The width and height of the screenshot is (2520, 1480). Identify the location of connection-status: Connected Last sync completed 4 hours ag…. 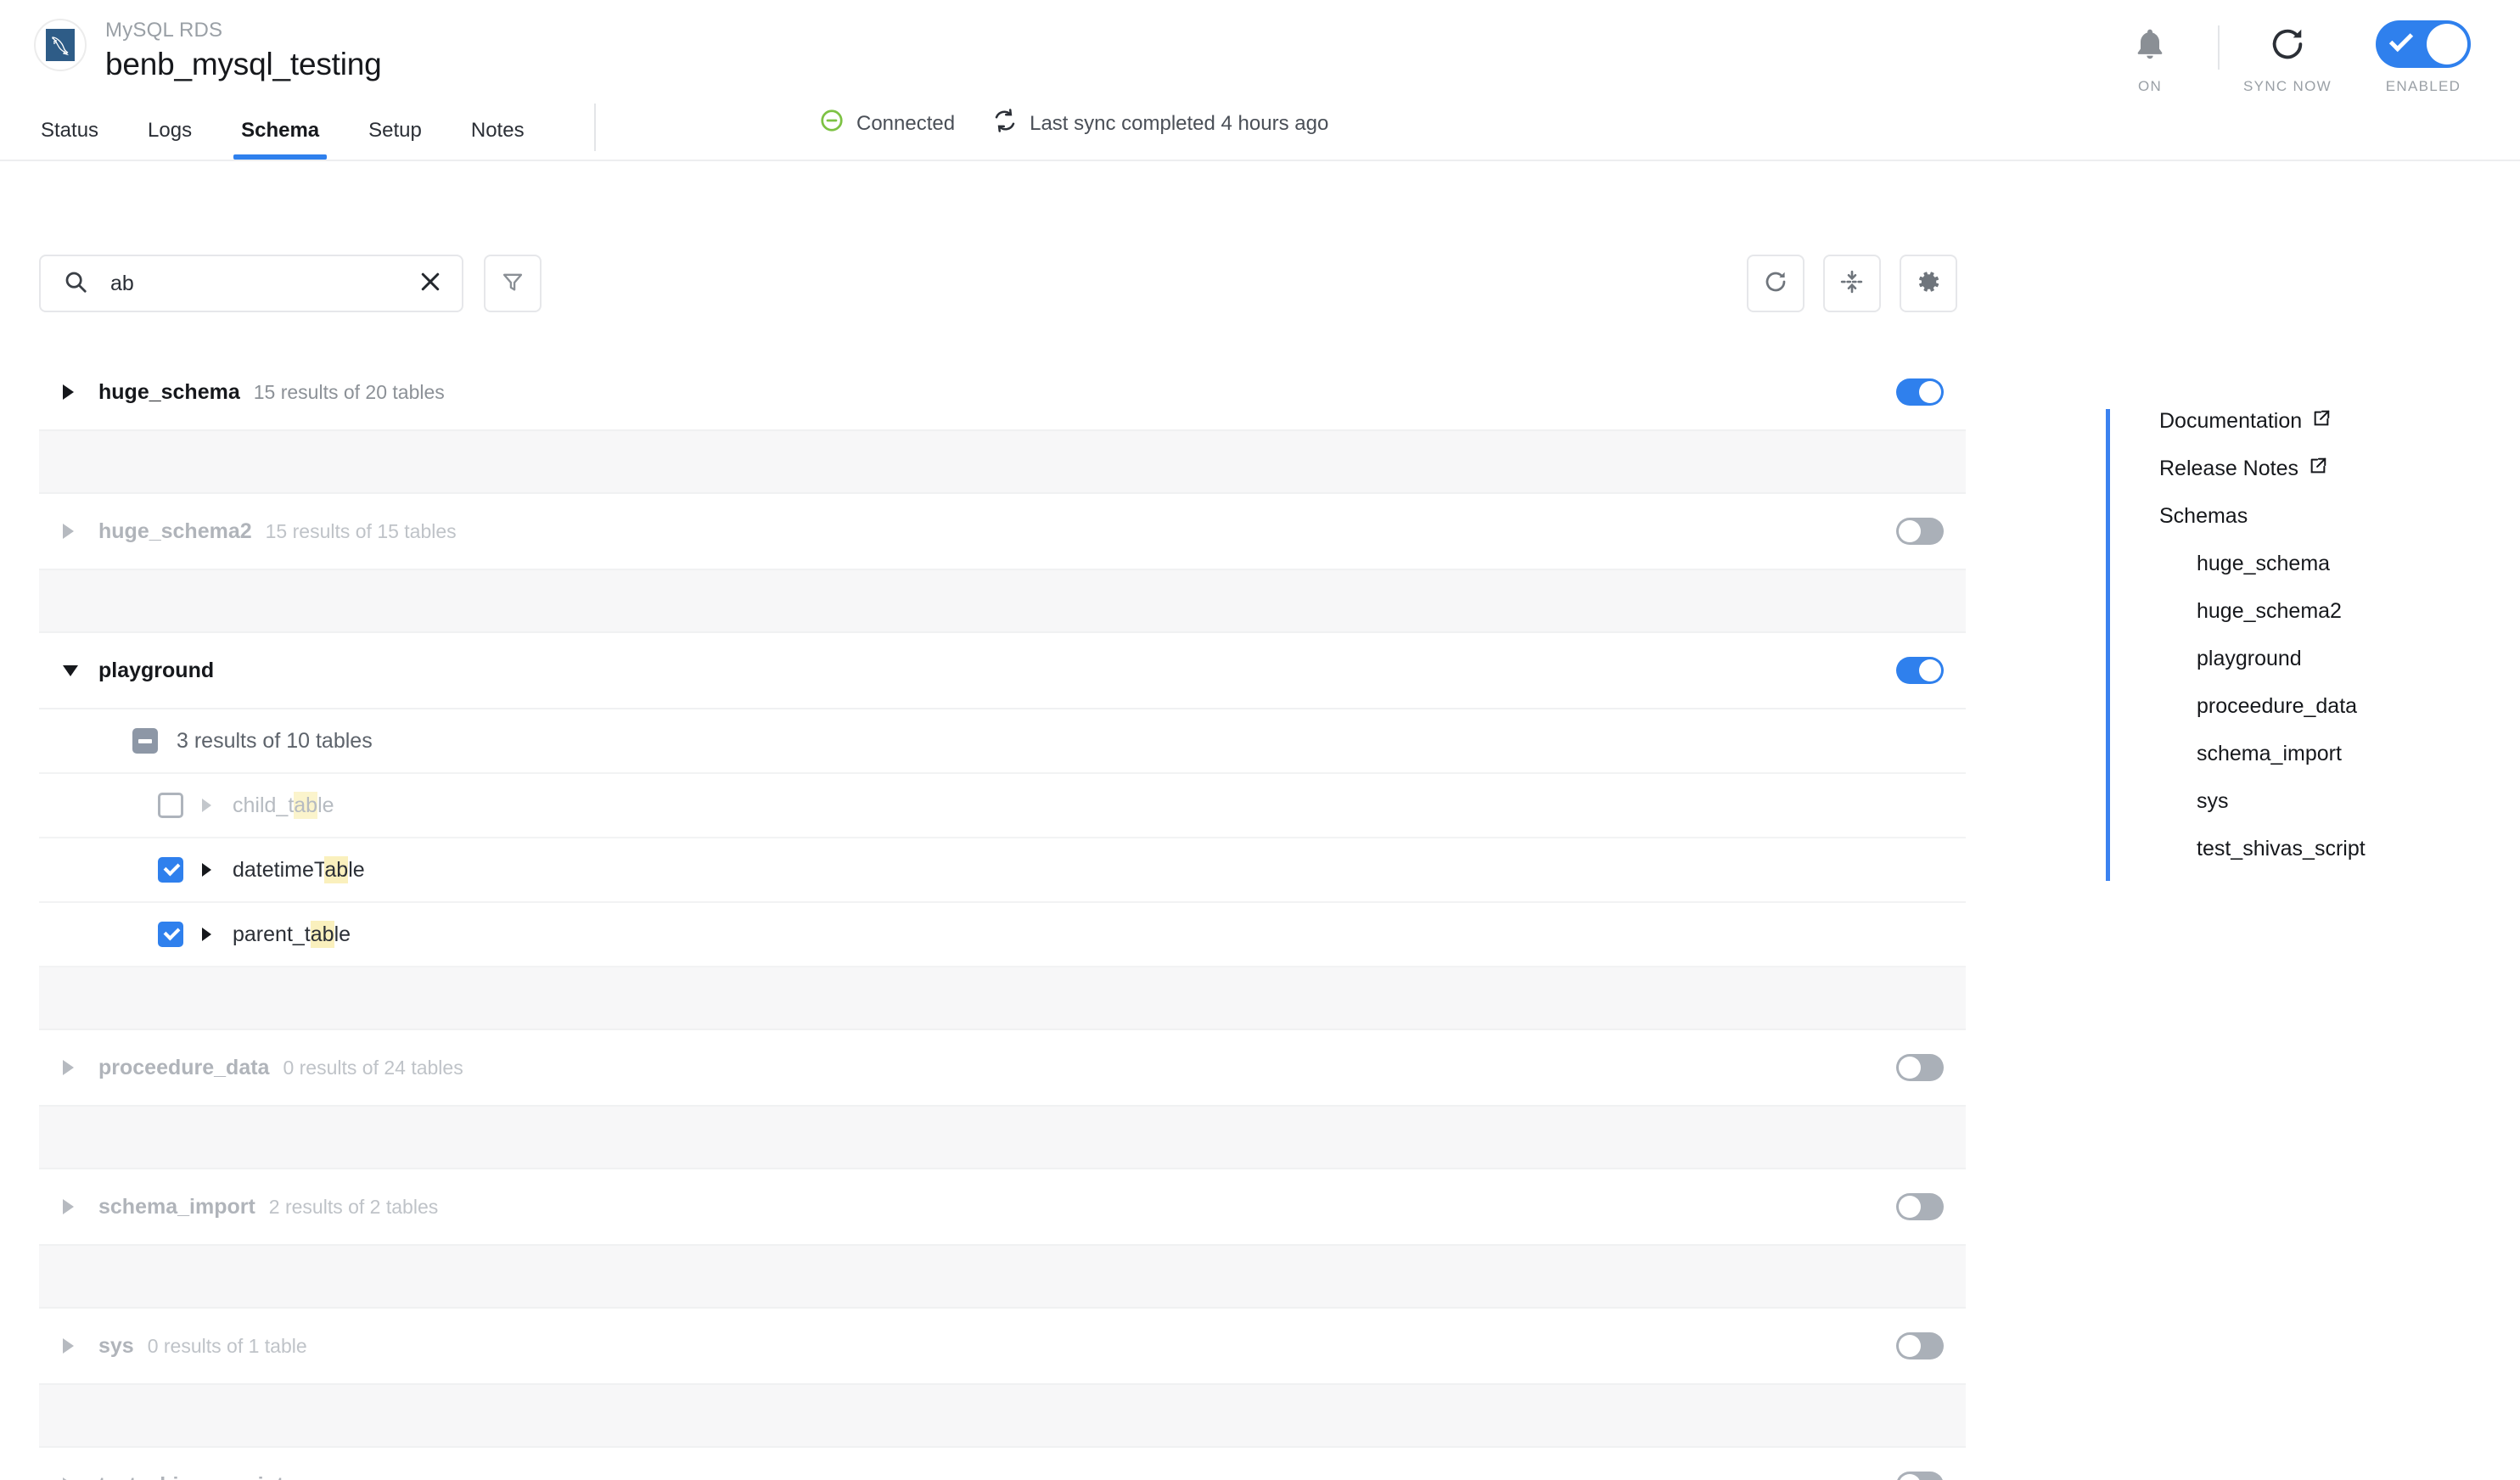
(1073, 123).